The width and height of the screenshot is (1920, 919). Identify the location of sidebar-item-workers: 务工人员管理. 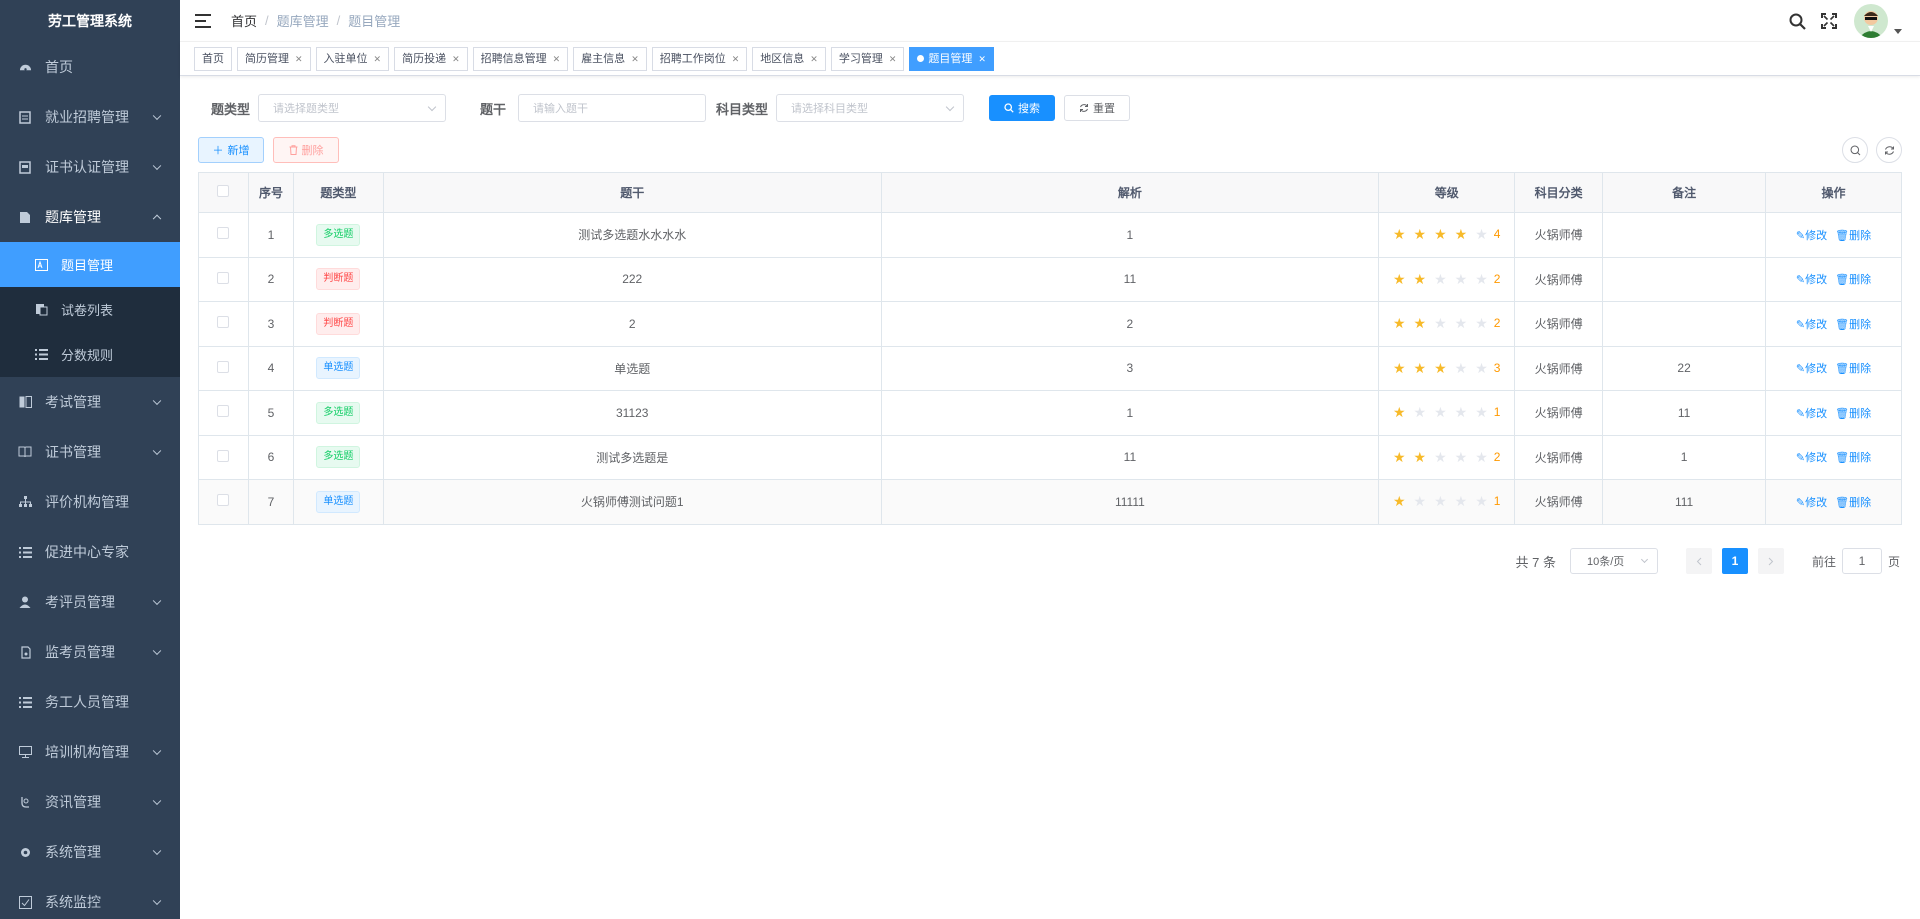
(90, 702).